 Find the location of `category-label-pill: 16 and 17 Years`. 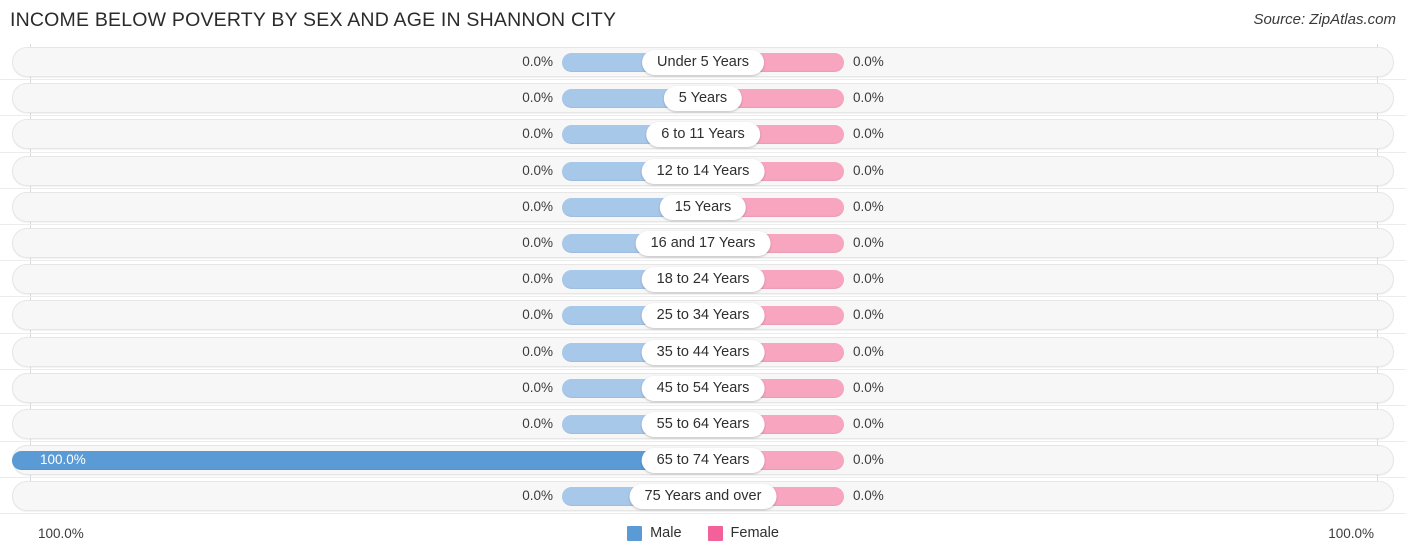

category-label-pill: 16 and 17 Years is located at coordinates (703, 243).